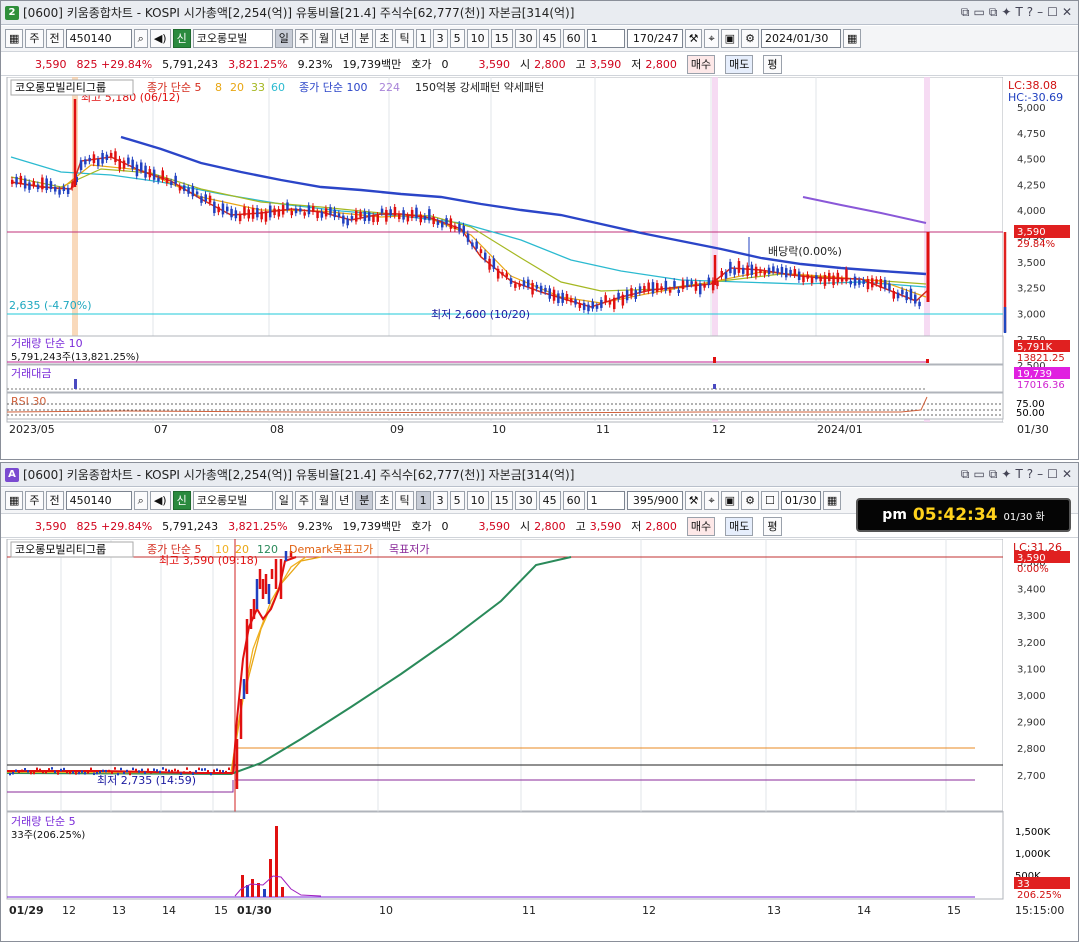  Describe the element at coordinates (1031, 723) in the screenshot. I see `price-tick: 2,900` at that location.